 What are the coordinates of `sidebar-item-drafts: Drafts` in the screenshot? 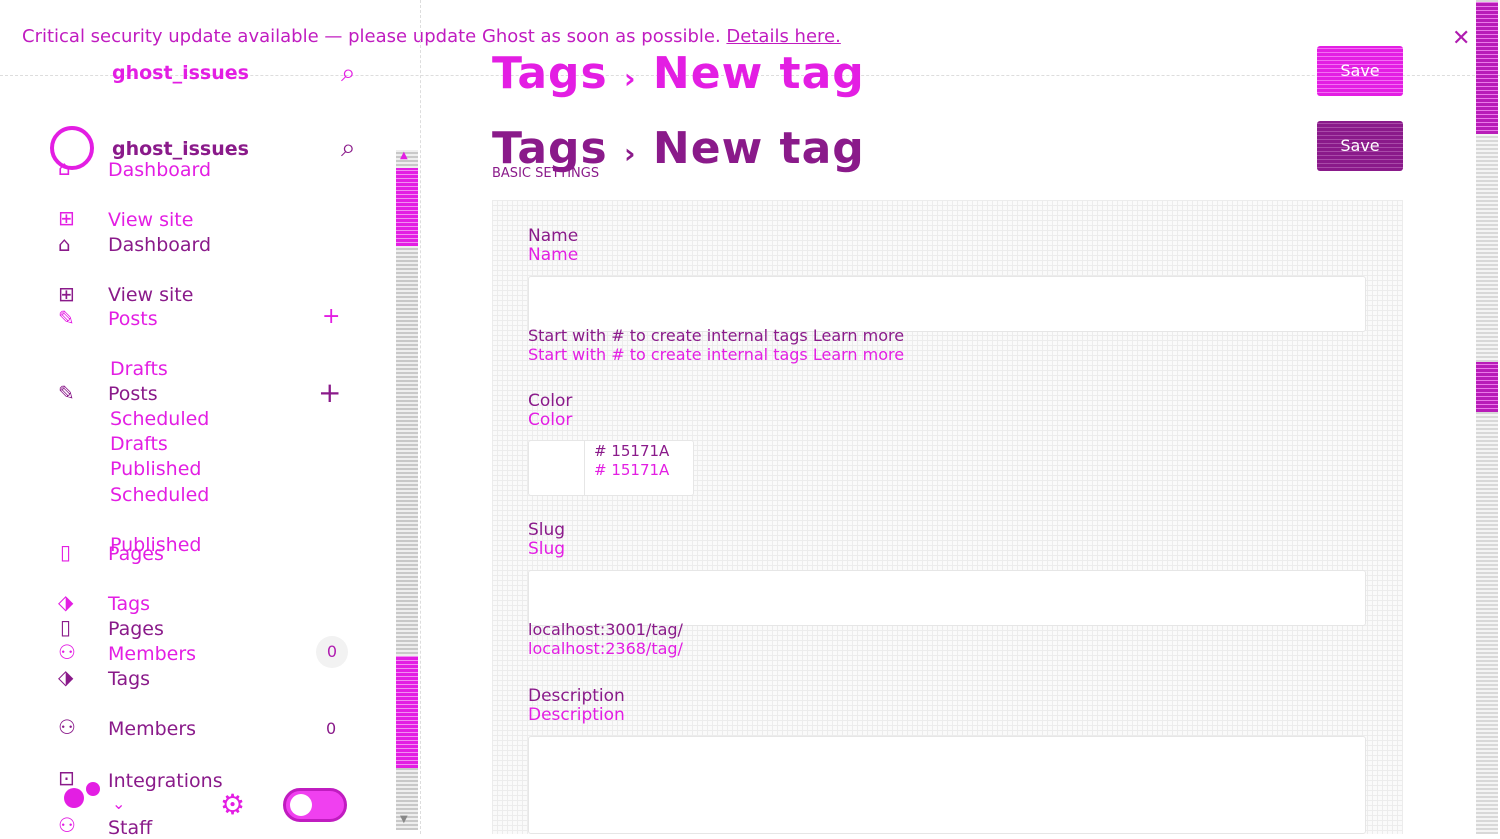 It's located at (139, 444).